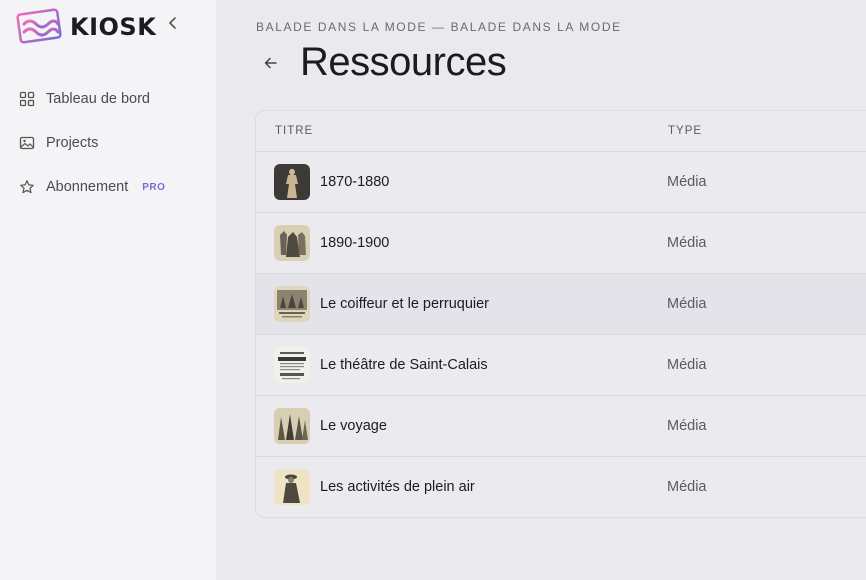 This screenshot has width=866, height=580. What do you see at coordinates (405, 304) in the screenshot?
I see `row-title: Le coiffeur et le perruquier` at bounding box center [405, 304].